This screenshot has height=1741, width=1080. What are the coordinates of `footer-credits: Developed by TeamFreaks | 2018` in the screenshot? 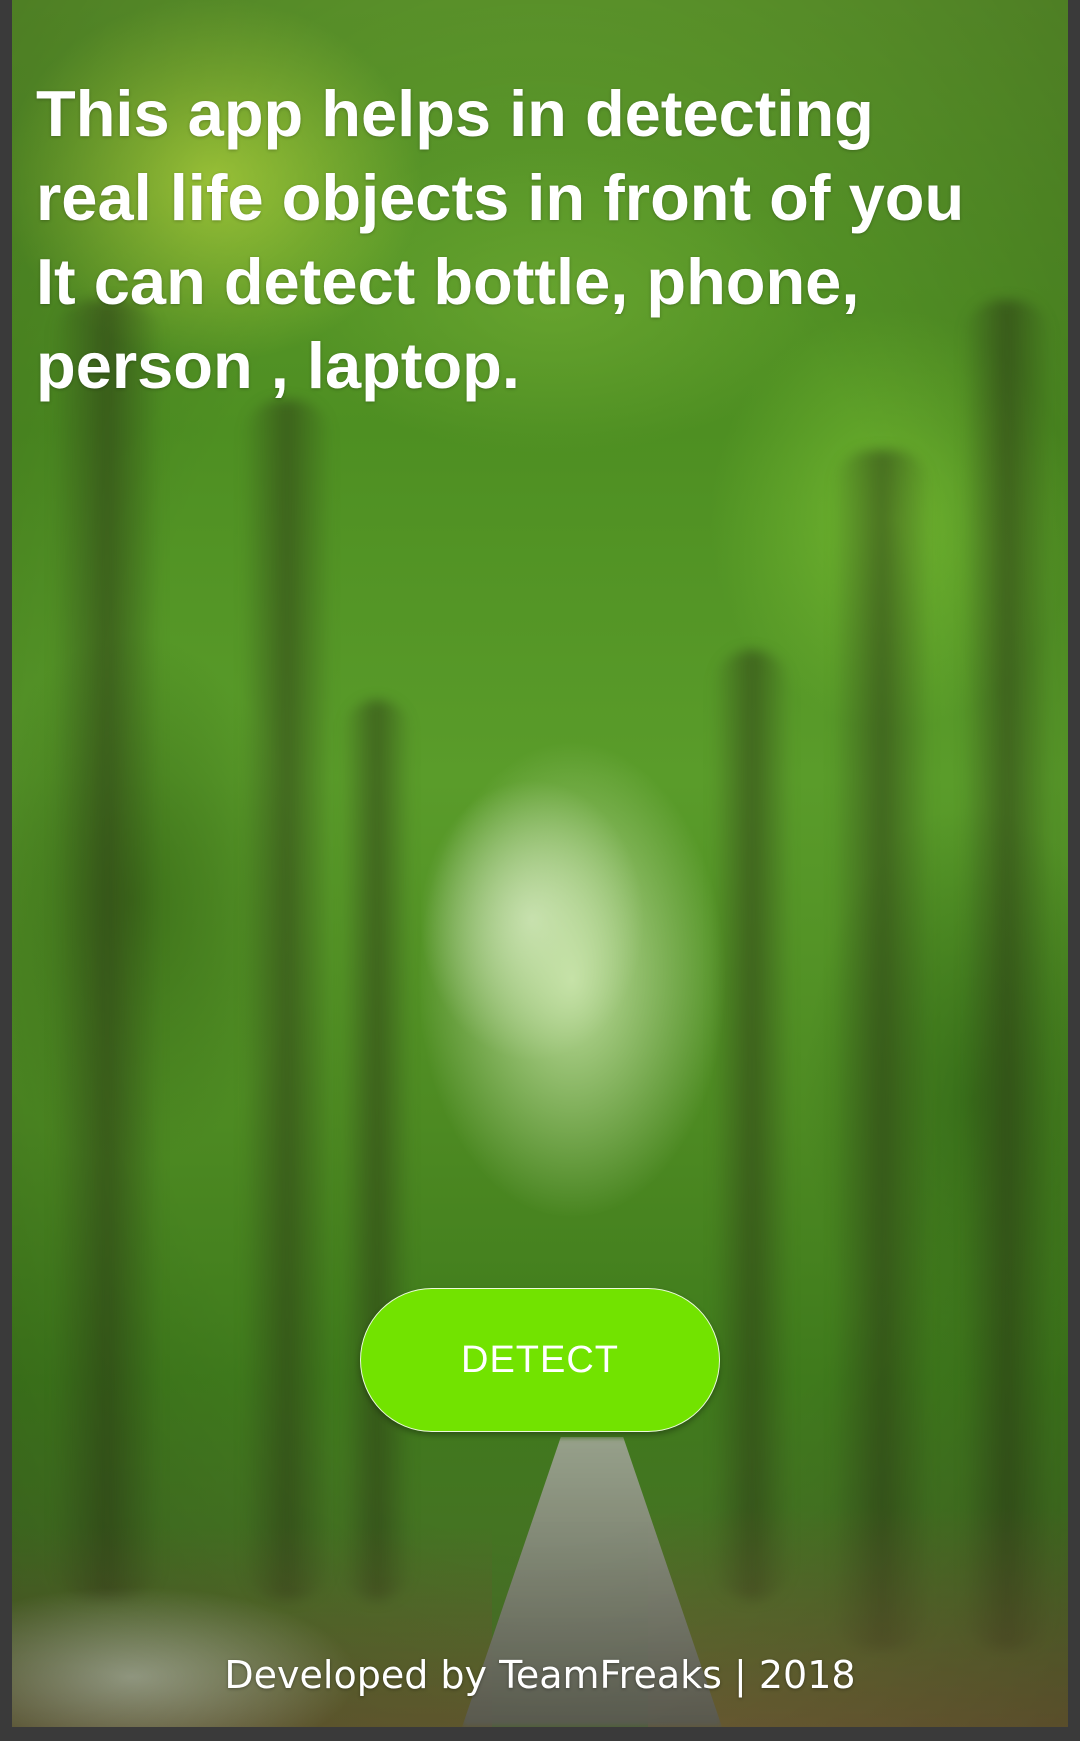 It's located at (540, 1675).